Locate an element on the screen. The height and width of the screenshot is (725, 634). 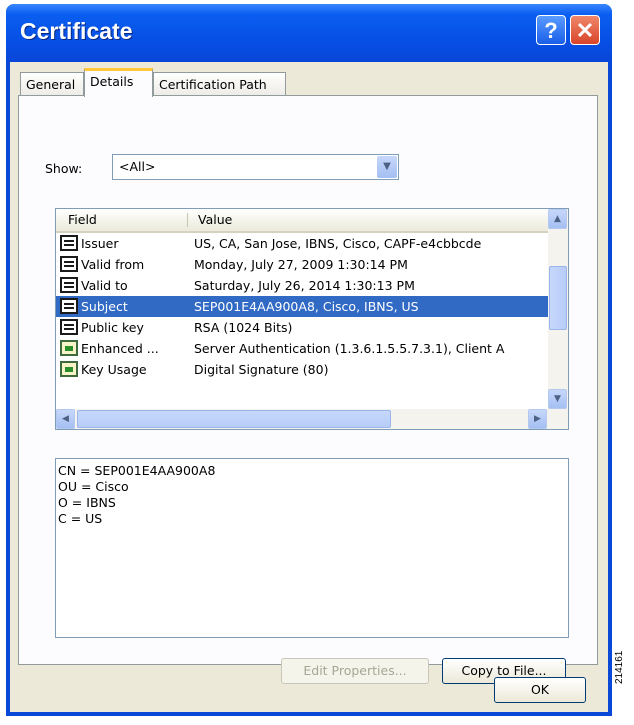
scroll-right-icon: ▶ is located at coordinates (537, 419).